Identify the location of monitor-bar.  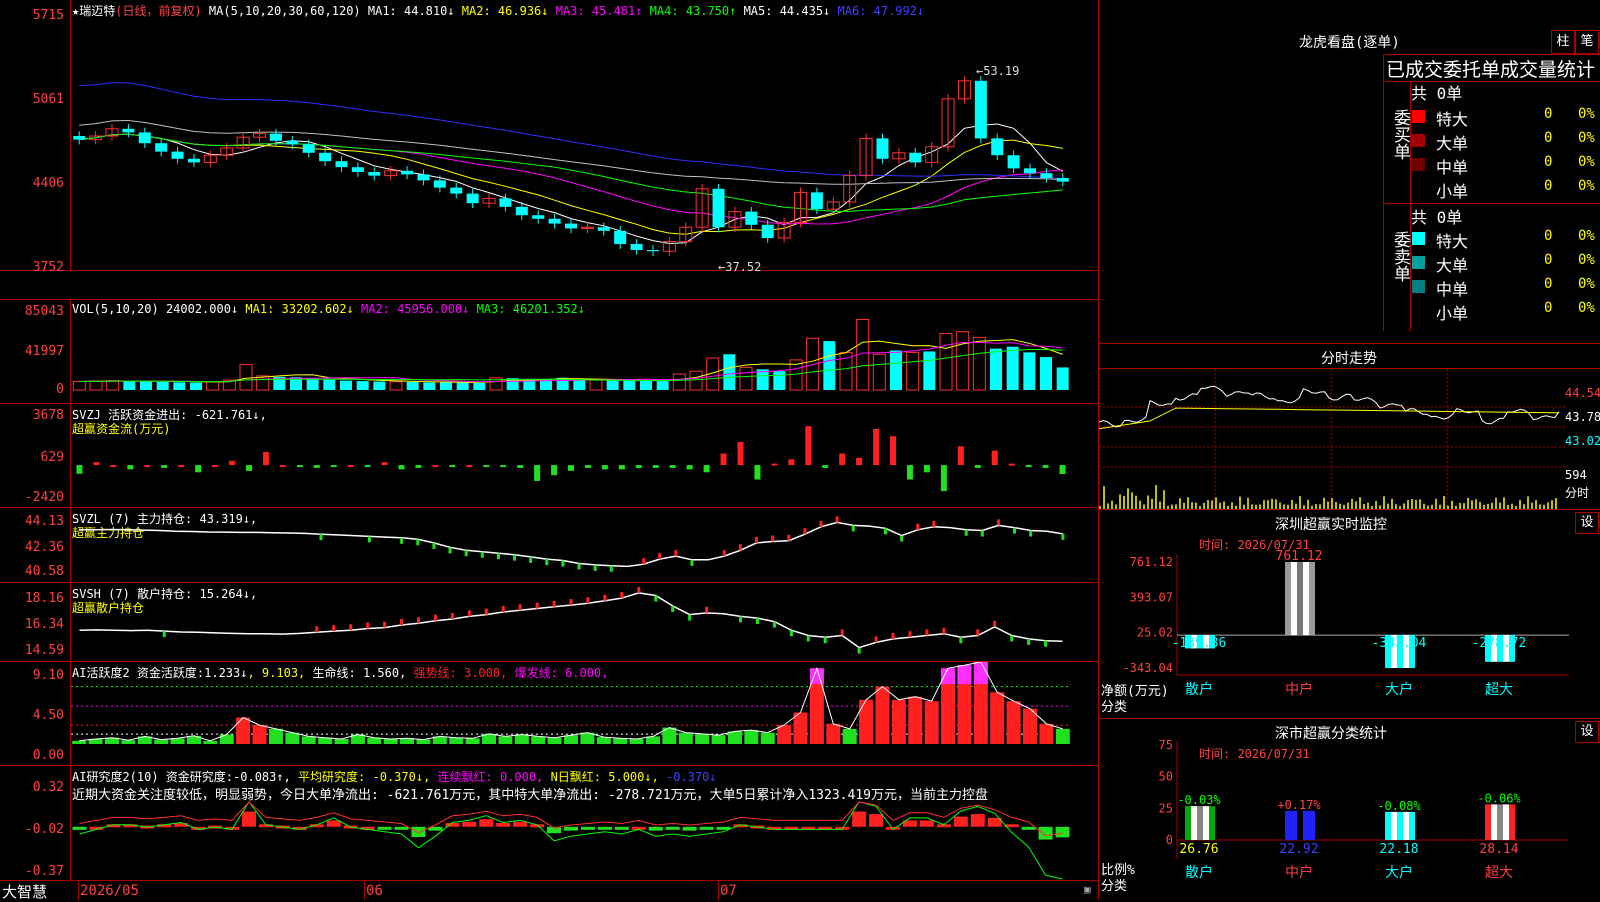
(1300, 599).